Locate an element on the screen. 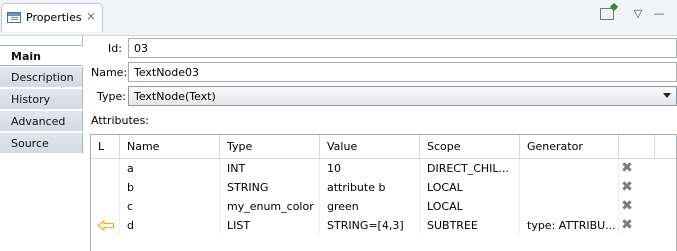 Image resolution: width=677 pixels, height=251 pixels. dropdown-arrow-icon is located at coordinates (667, 95).